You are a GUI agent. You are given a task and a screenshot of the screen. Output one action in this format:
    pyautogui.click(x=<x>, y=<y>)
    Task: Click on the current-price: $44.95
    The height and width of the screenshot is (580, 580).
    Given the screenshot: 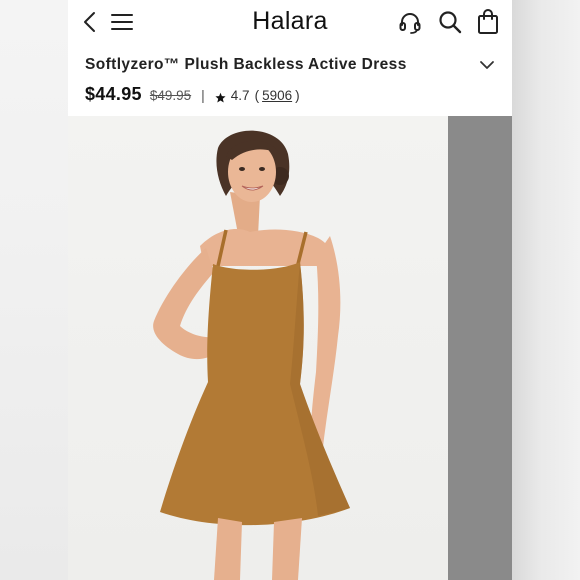 What is the action you would take?
    pyautogui.click(x=113, y=94)
    